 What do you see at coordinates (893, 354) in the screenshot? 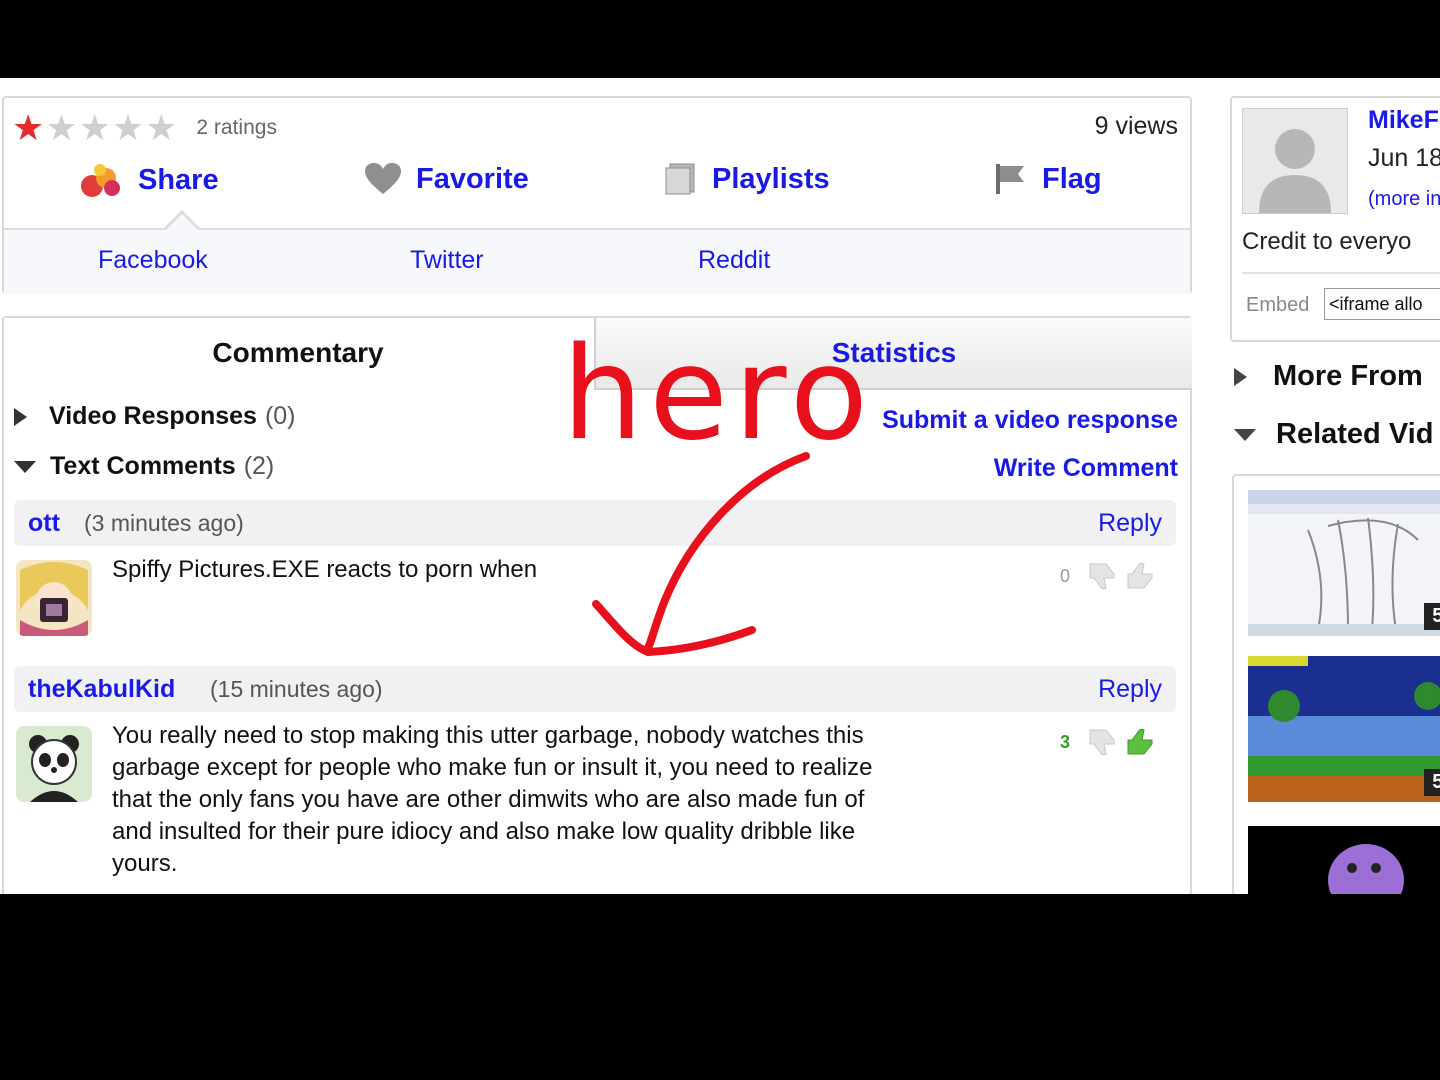
I see `tab-statistics: Statistics` at bounding box center [893, 354].